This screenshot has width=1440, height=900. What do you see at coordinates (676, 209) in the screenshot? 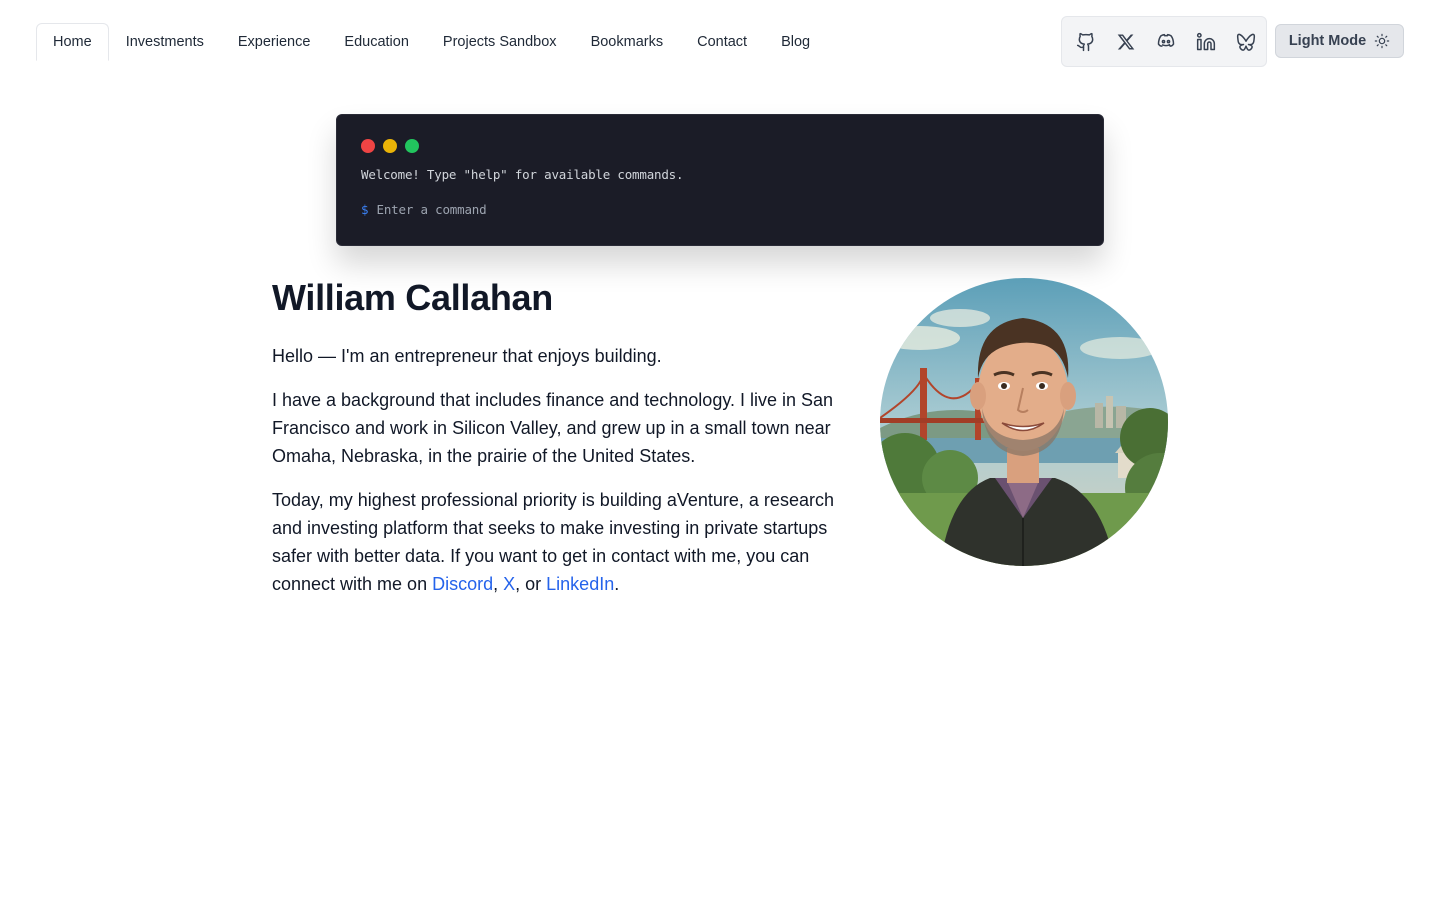
I see `terminal-command-input` at bounding box center [676, 209].